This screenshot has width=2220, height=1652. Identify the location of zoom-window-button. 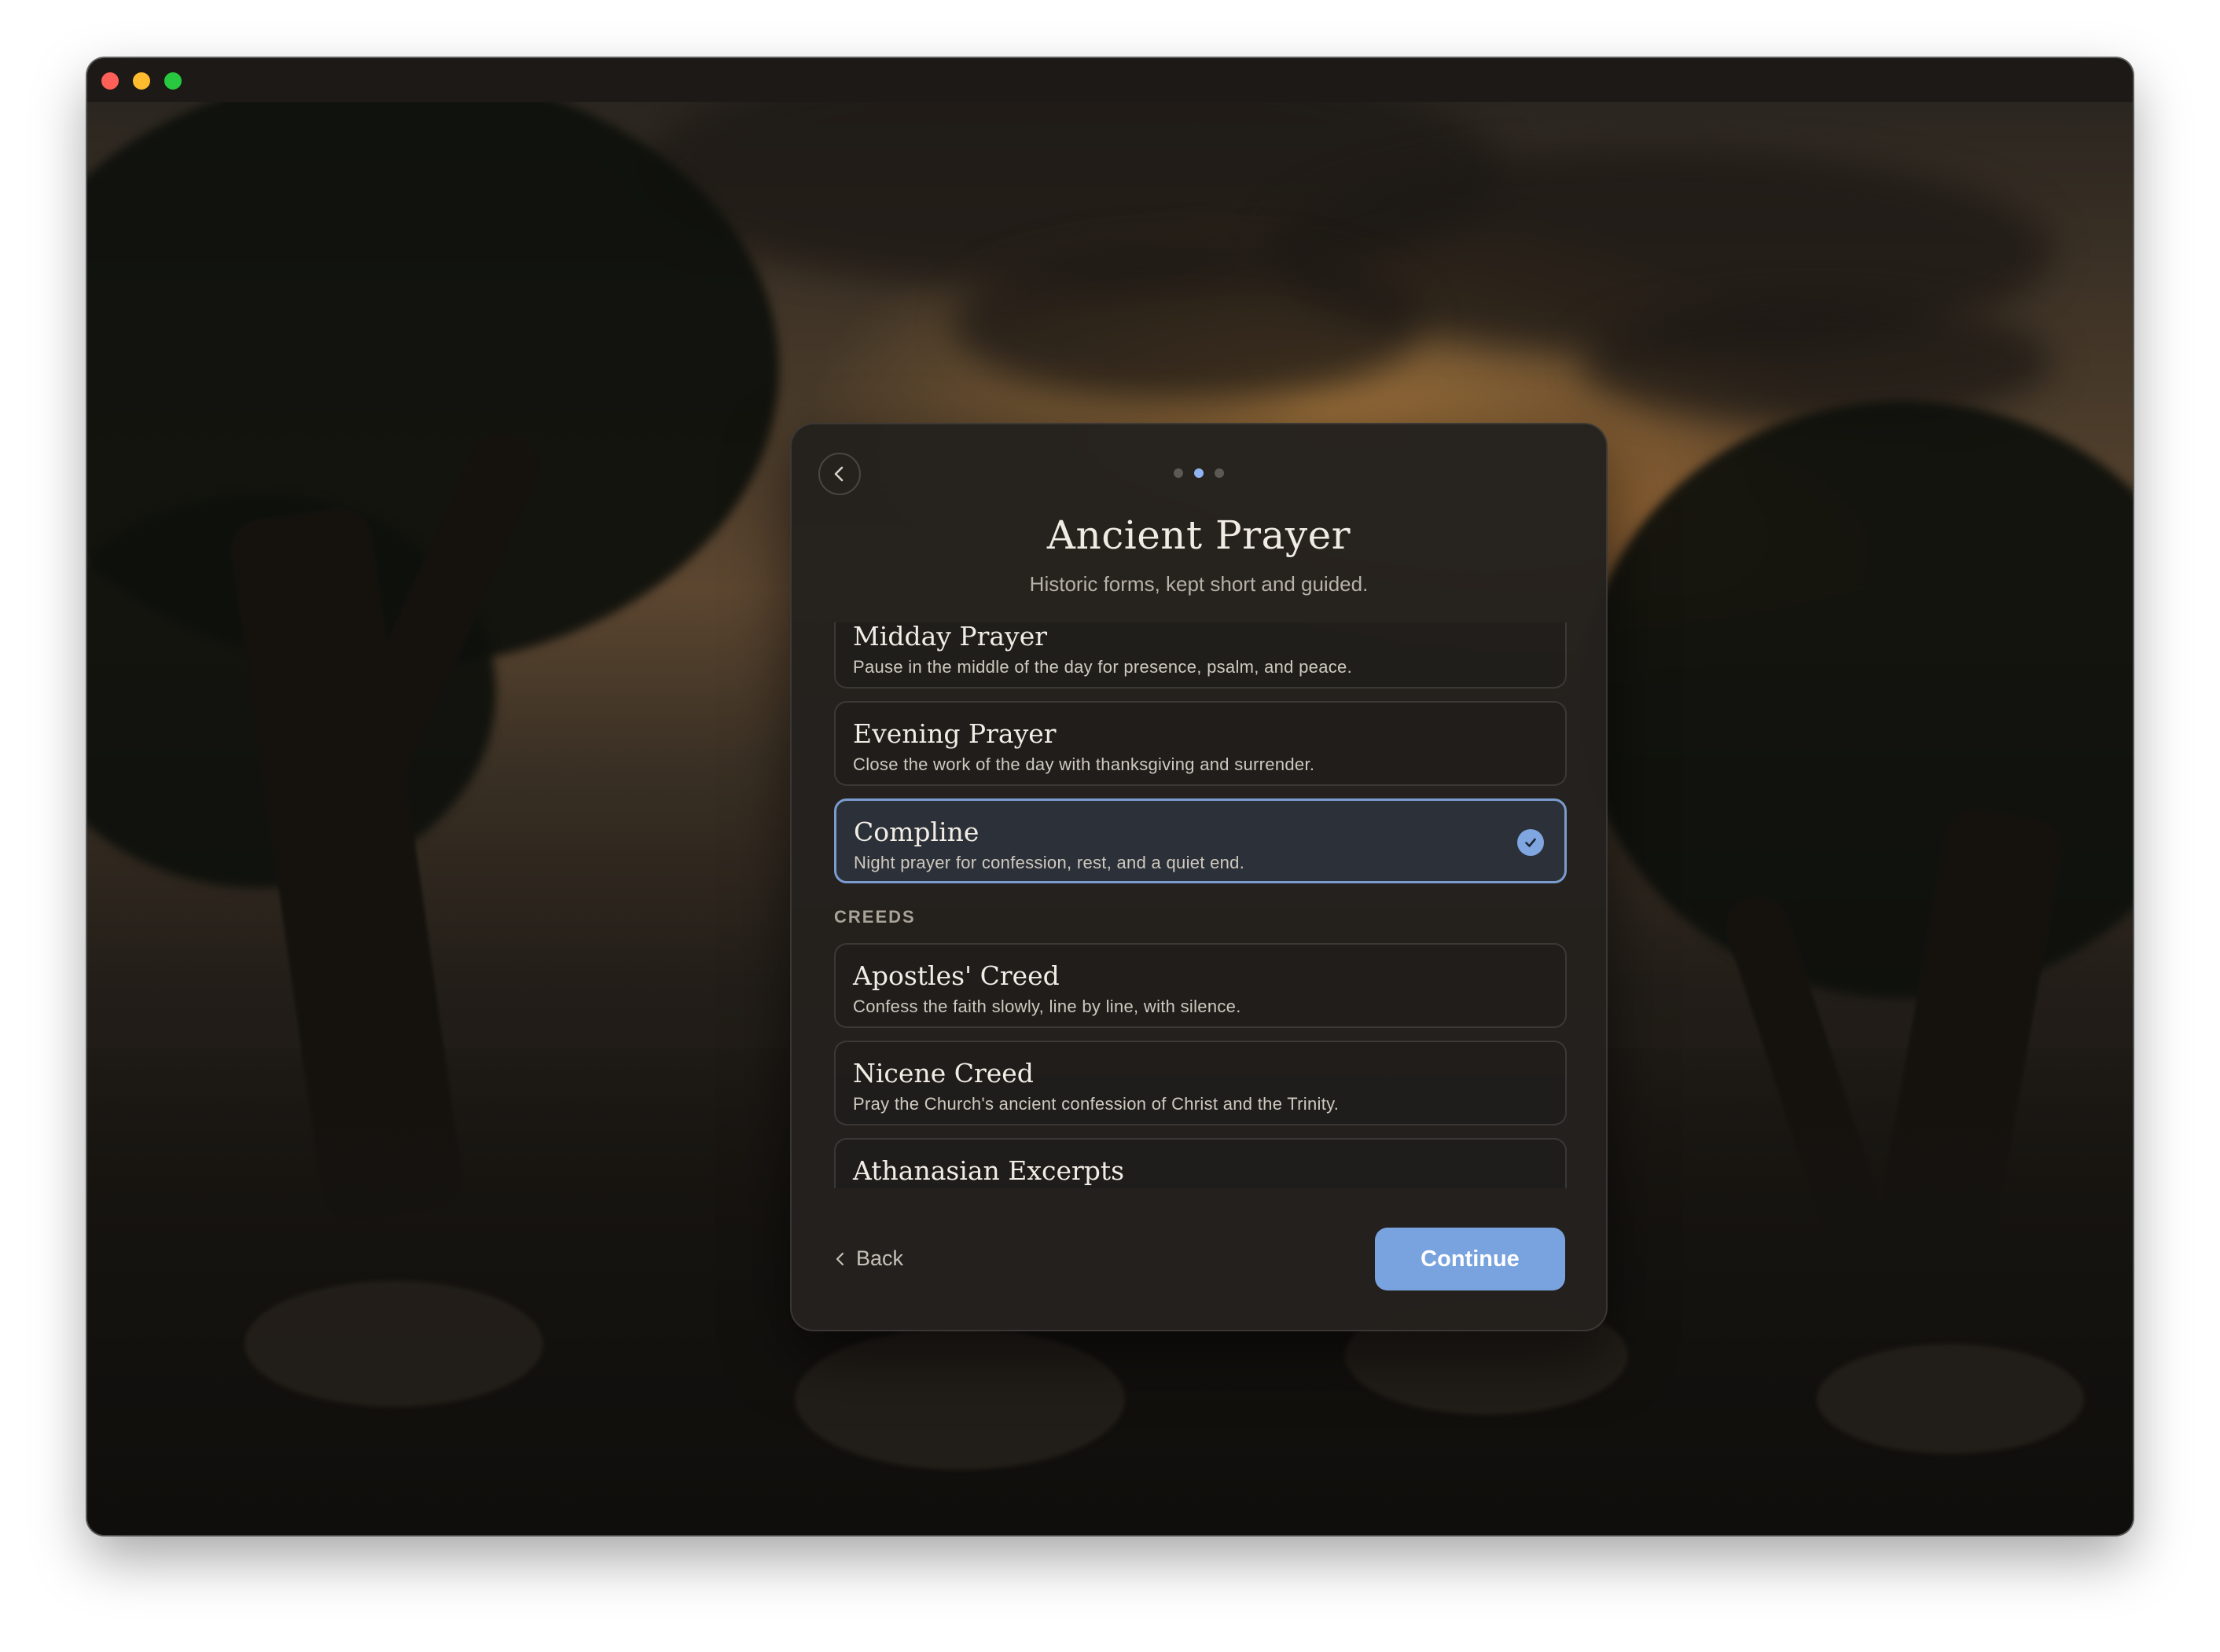
(173, 81).